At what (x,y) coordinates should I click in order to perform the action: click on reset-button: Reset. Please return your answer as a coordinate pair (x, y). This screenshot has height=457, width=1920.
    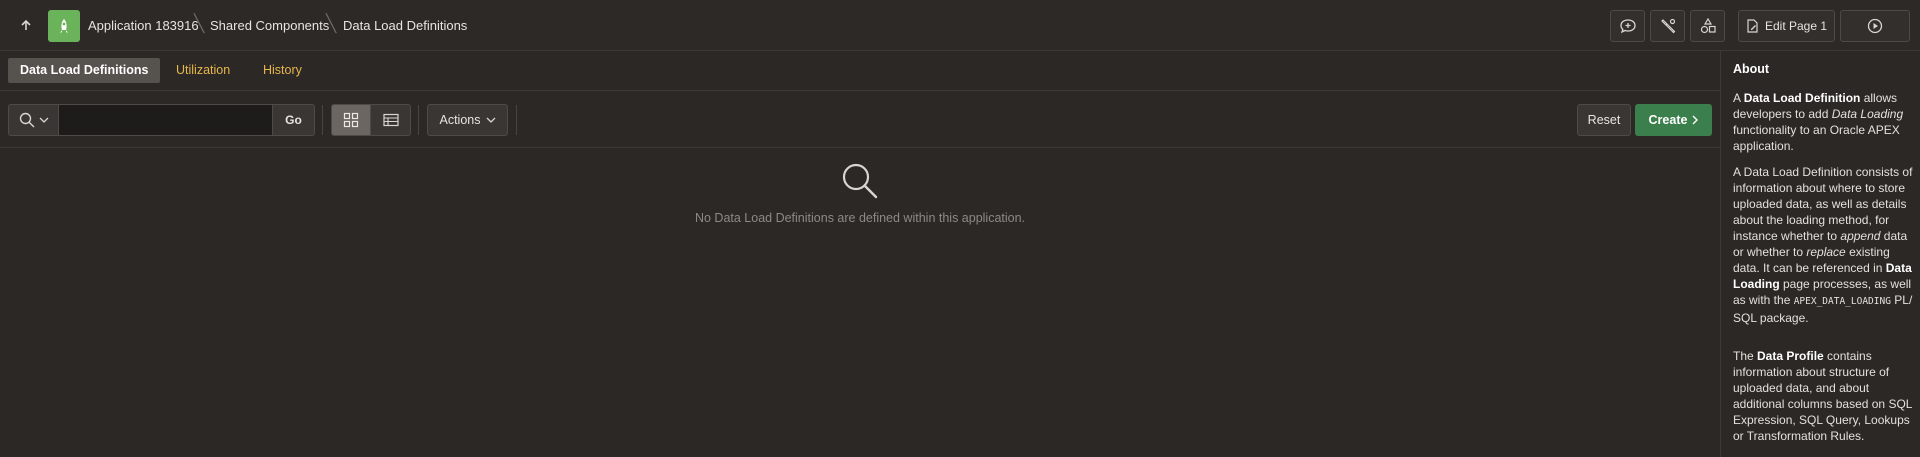
    Looking at the image, I should click on (1604, 120).